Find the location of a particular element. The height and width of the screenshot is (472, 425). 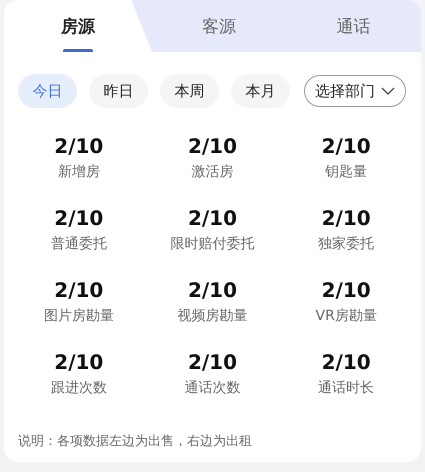

stat-label: 限时赔付委托 is located at coordinates (212, 244).